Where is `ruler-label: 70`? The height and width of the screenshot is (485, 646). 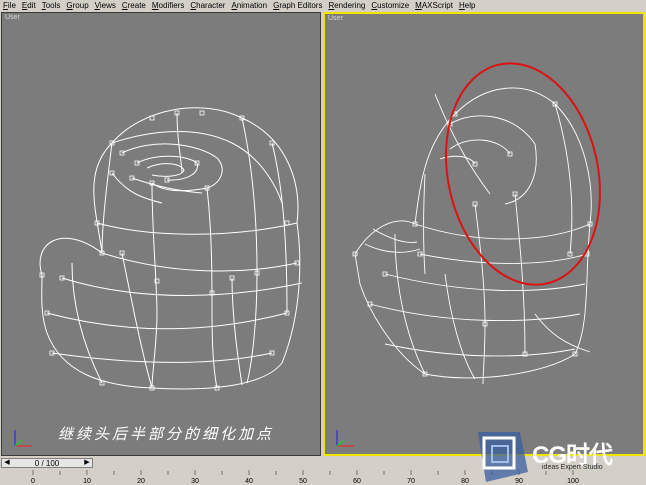
ruler-label: 70 is located at coordinates (411, 481).